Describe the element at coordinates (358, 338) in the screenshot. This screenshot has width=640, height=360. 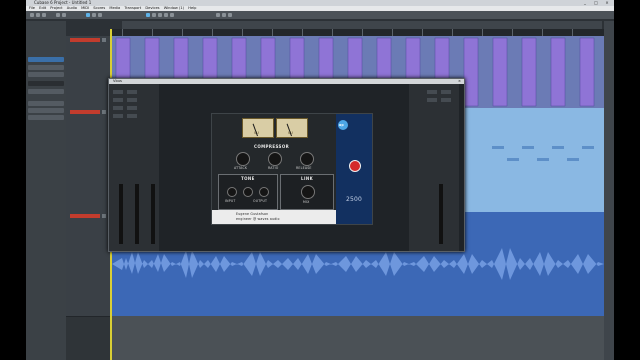
I see `empty-track-area` at that location.